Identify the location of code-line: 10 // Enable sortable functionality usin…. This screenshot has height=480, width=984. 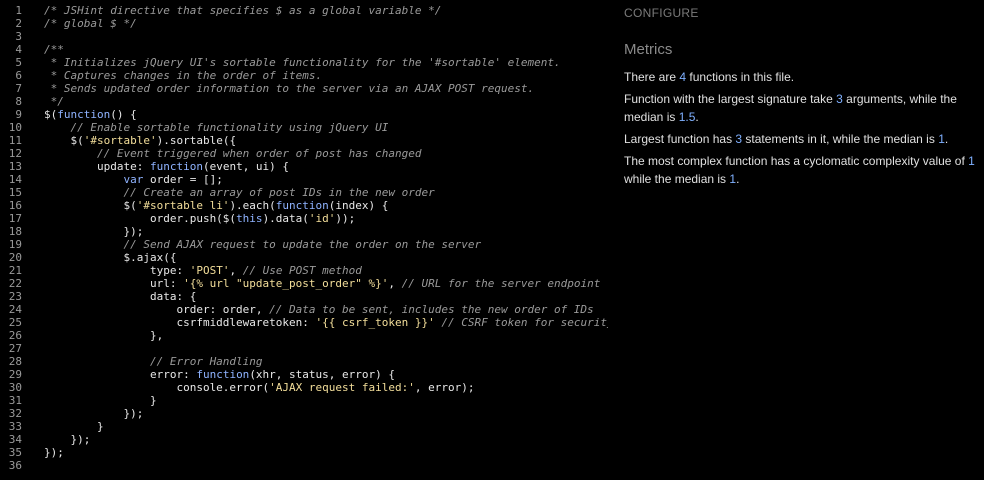
(304, 127).